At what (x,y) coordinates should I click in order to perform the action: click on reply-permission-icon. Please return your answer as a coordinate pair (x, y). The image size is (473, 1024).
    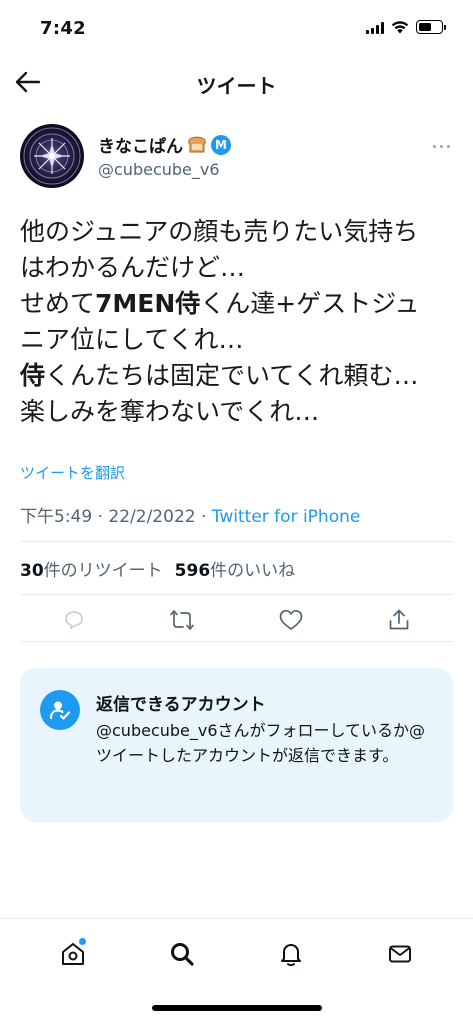
    Looking at the image, I should click on (60, 710).